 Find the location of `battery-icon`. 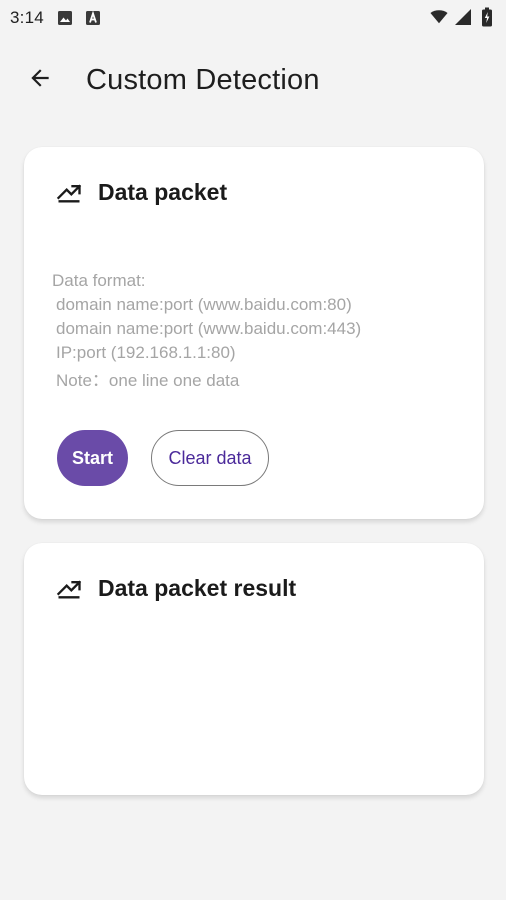

battery-icon is located at coordinates (487, 17).